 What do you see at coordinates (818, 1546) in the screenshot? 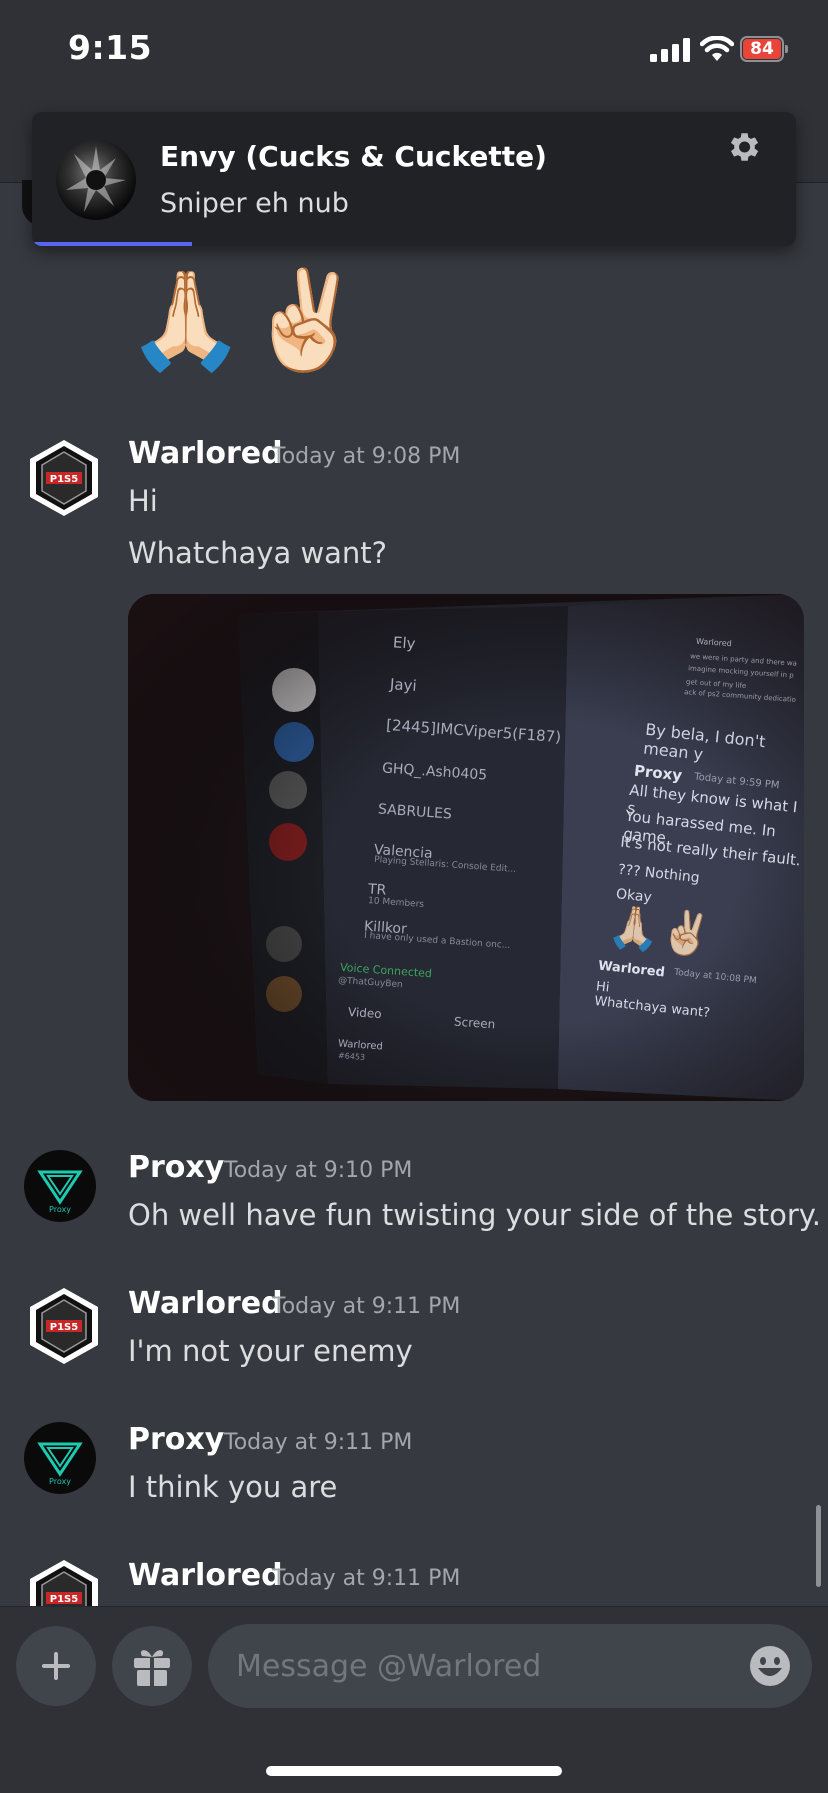
I see `scrollbar` at bounding box center [818, 1546].